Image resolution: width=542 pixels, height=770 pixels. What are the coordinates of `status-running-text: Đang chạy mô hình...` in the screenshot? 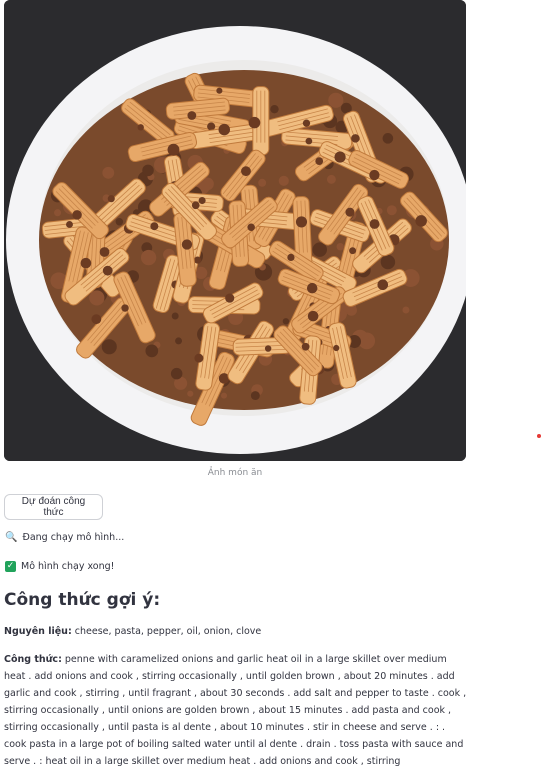 It's located at (73, 537).